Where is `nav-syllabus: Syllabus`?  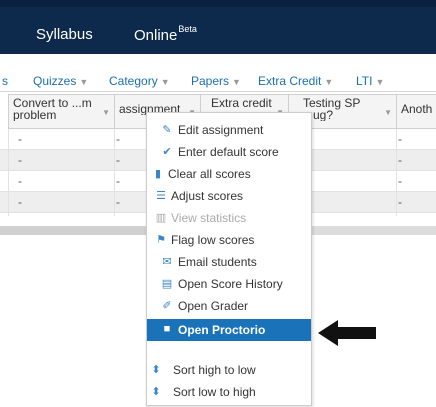
nav-syllabus: Syllabus is located at coordinates (64, 34).